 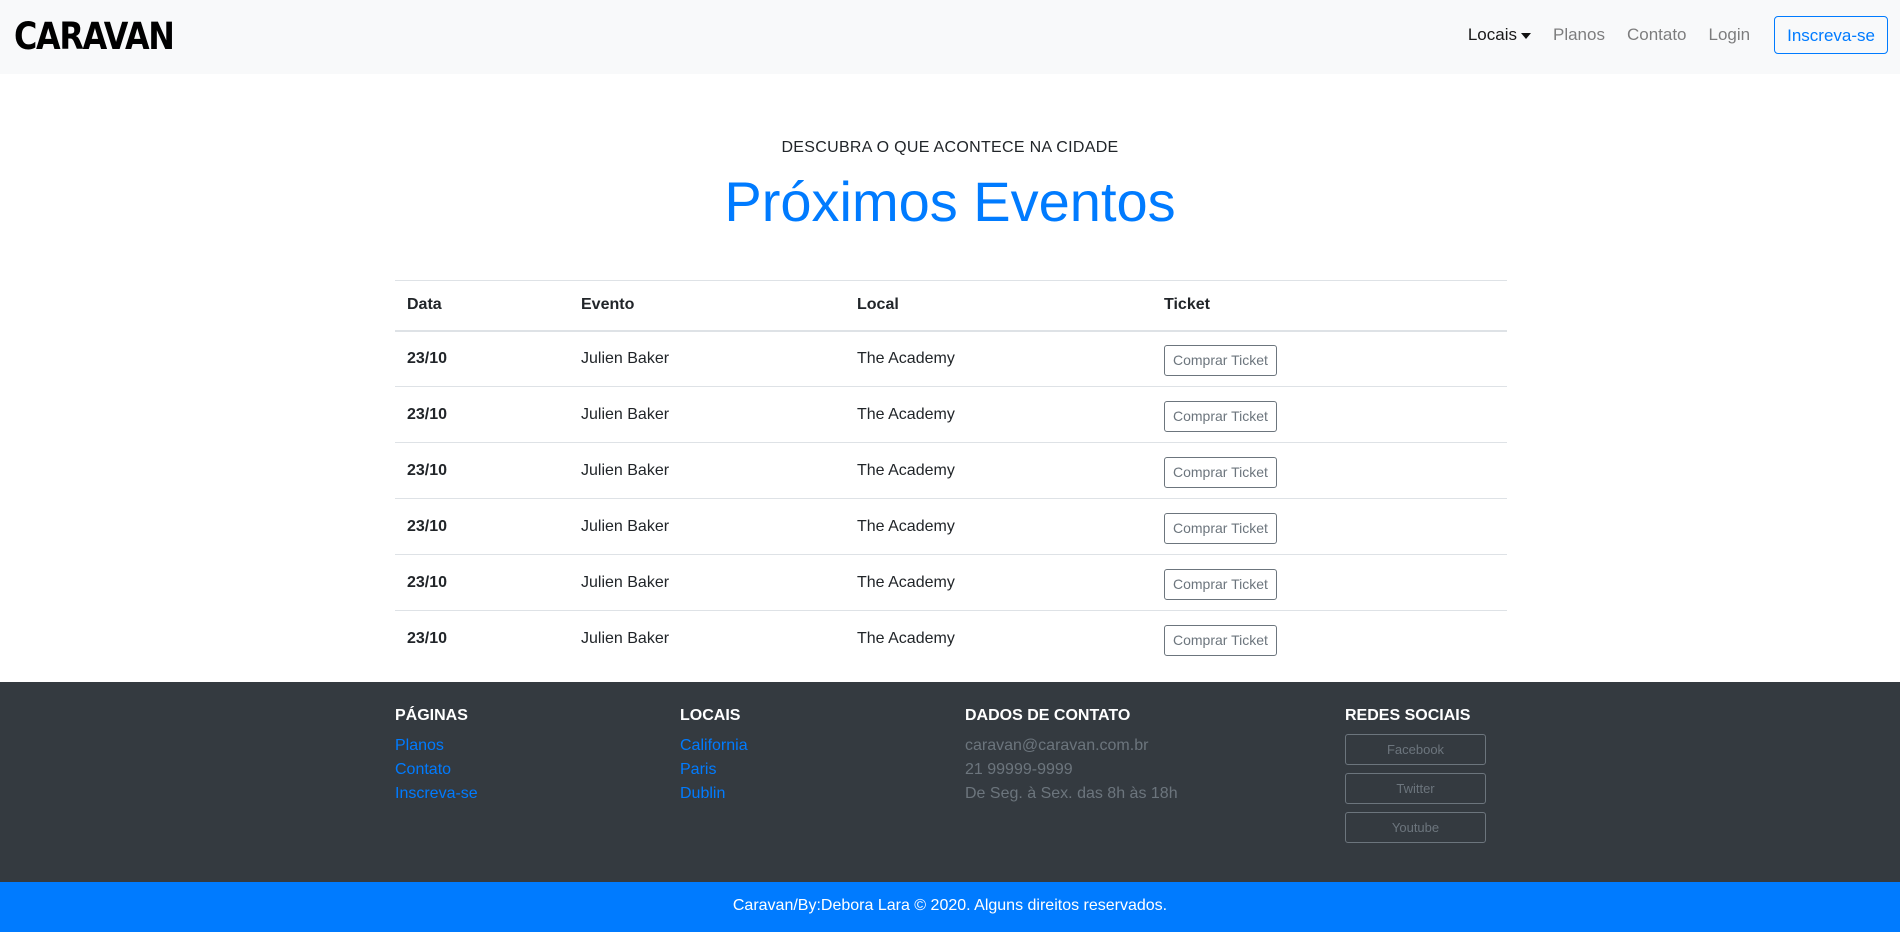 What do you see at coordinates (482, 306) in the screenshot?
I see `header-data: Data` at bounding box center [482, 306].